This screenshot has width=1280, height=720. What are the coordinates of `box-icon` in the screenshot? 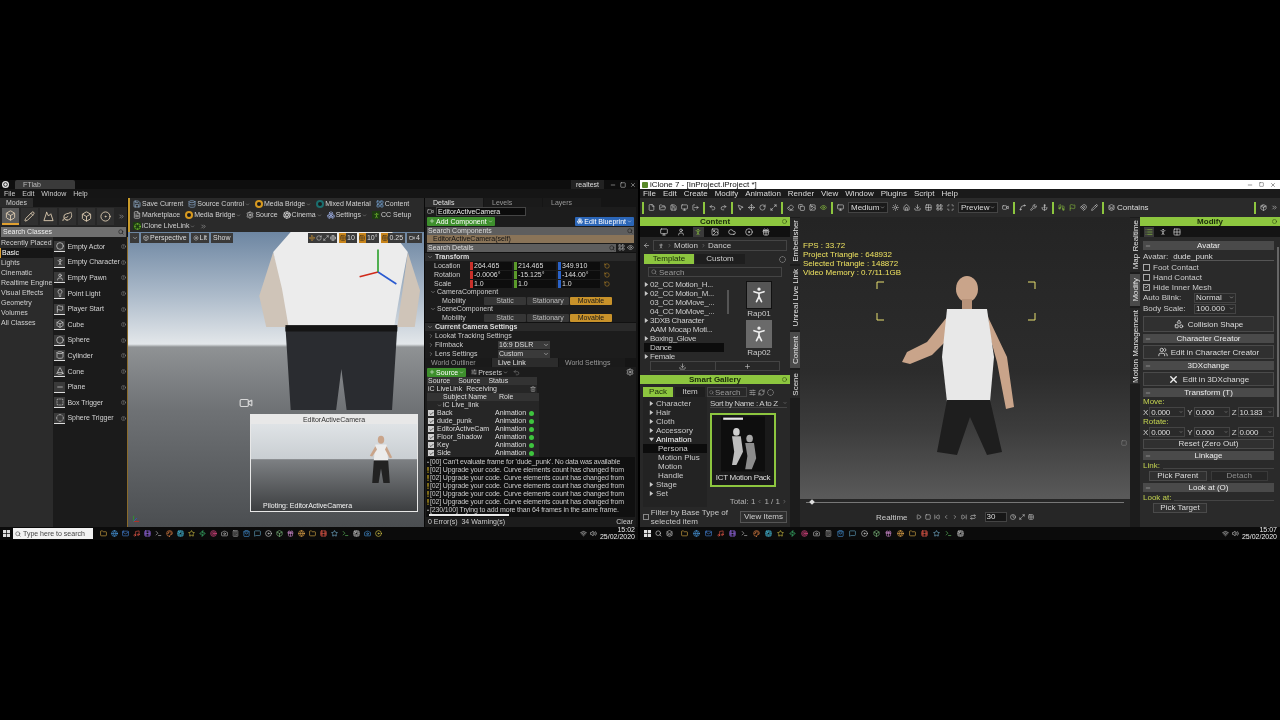 It's located at (876, 533).